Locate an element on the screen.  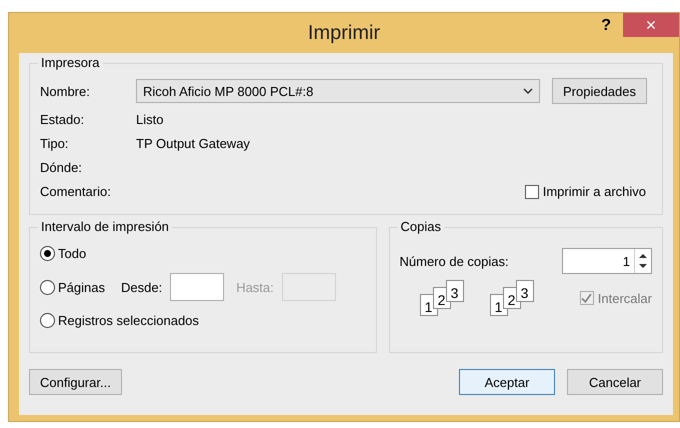
field-value: TP Output Gateway is located at coordinates (193, 143).